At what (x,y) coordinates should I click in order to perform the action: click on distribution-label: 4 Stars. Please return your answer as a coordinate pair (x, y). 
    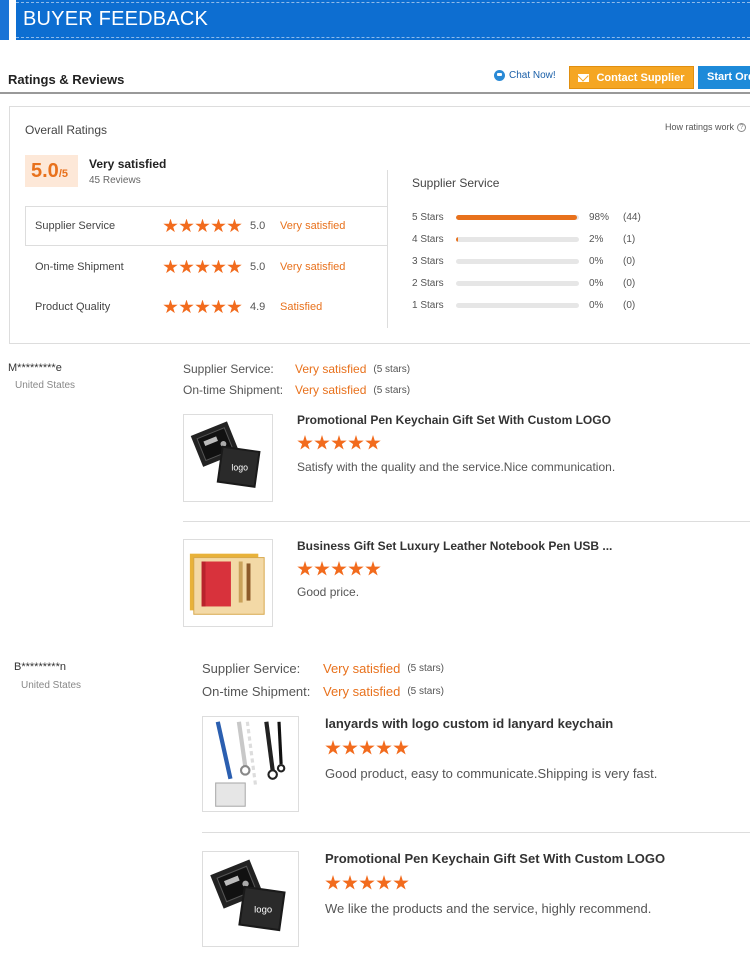
    Looking at the image, I should click on (428, 239).